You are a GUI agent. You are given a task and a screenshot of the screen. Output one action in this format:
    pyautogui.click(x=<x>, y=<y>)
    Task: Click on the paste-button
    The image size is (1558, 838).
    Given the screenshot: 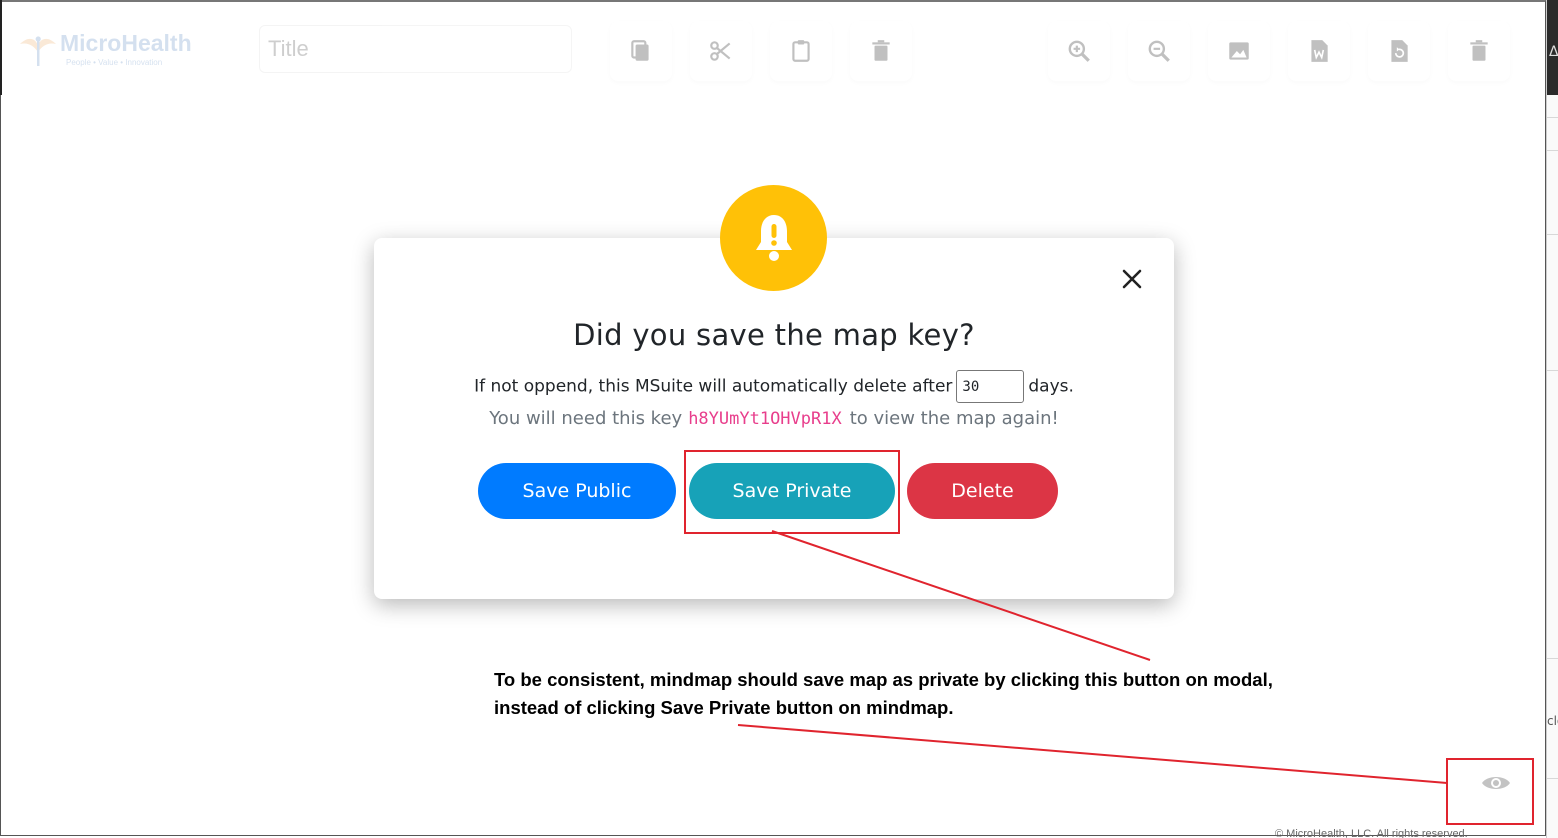 What is the action you would take?
    pyautogui.click(x=801, y=51)
    